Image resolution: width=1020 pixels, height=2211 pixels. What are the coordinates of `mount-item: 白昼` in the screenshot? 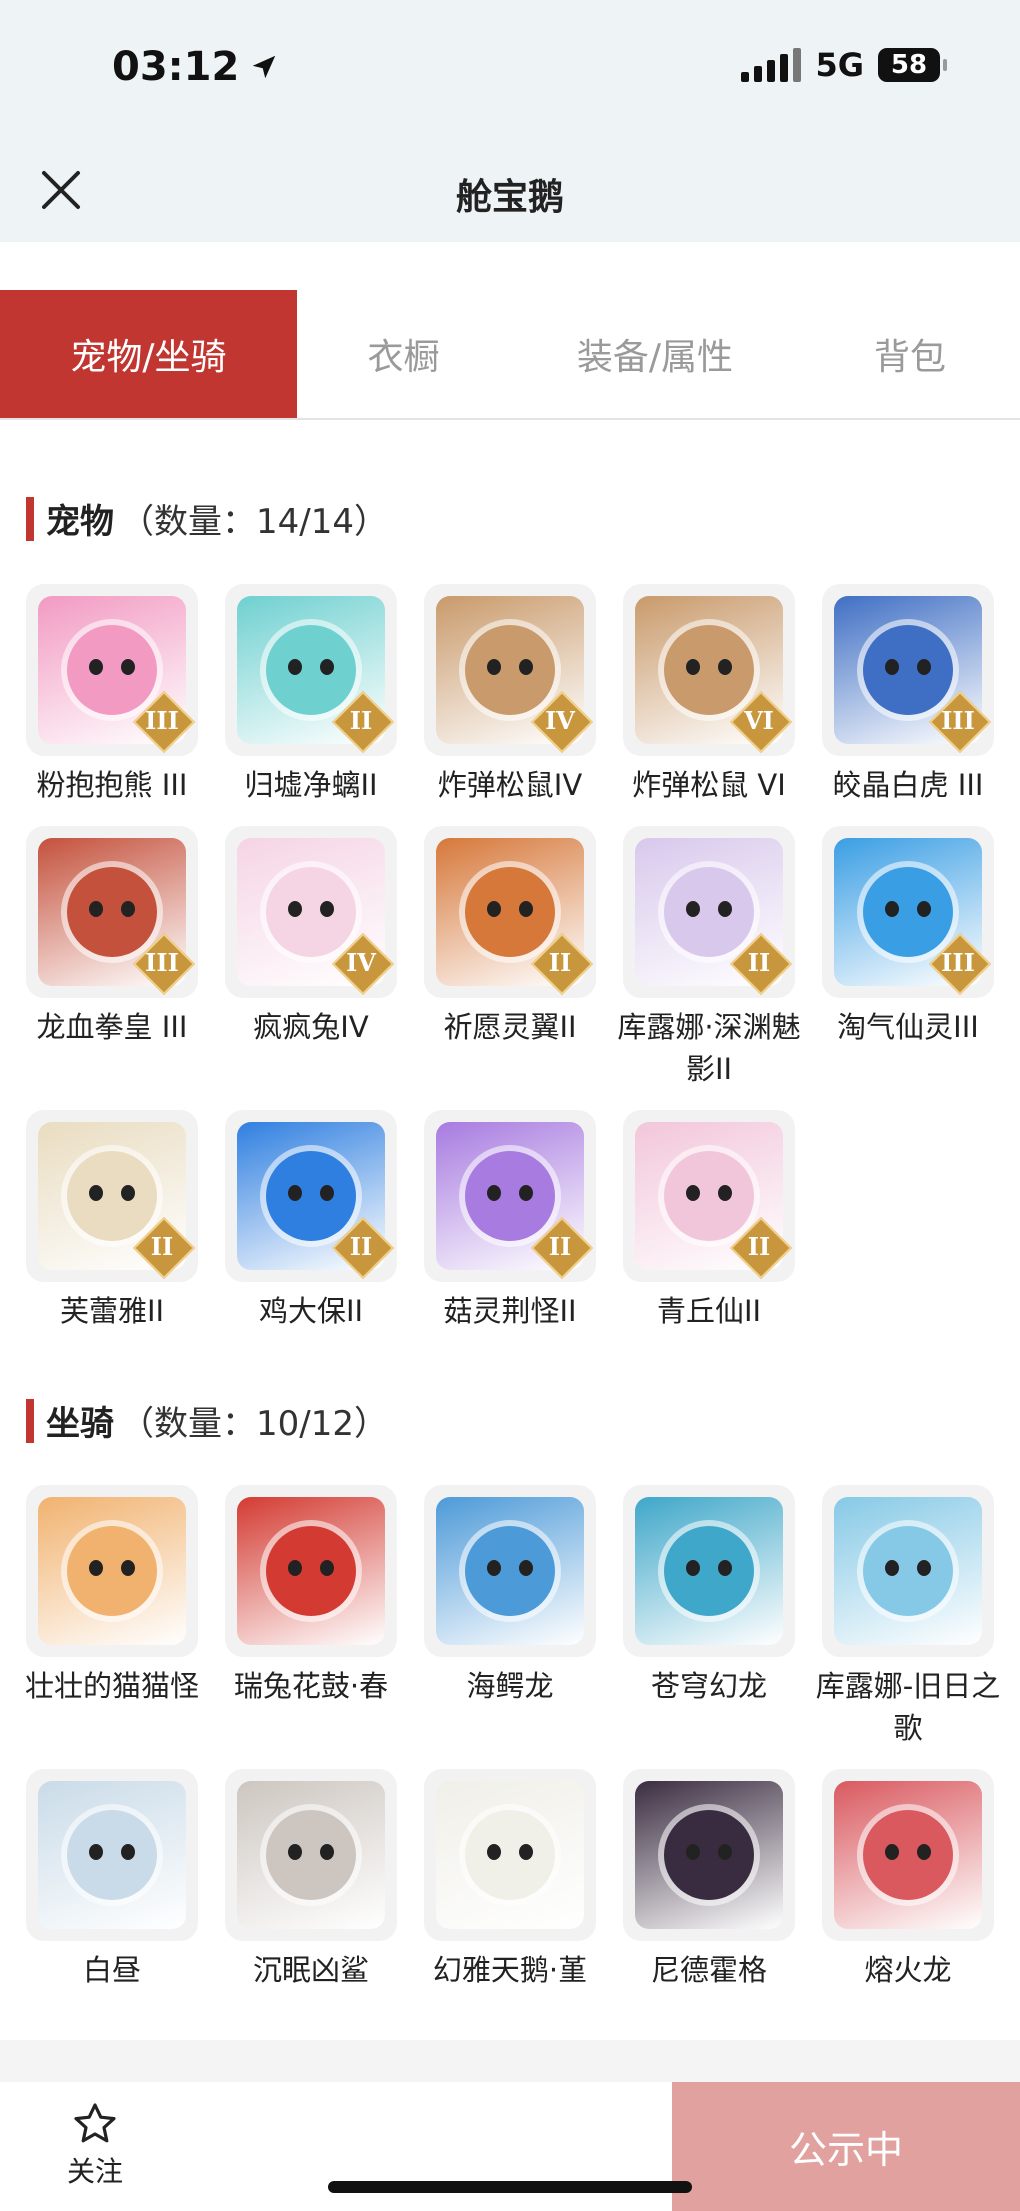 It's located at (112, 1880).